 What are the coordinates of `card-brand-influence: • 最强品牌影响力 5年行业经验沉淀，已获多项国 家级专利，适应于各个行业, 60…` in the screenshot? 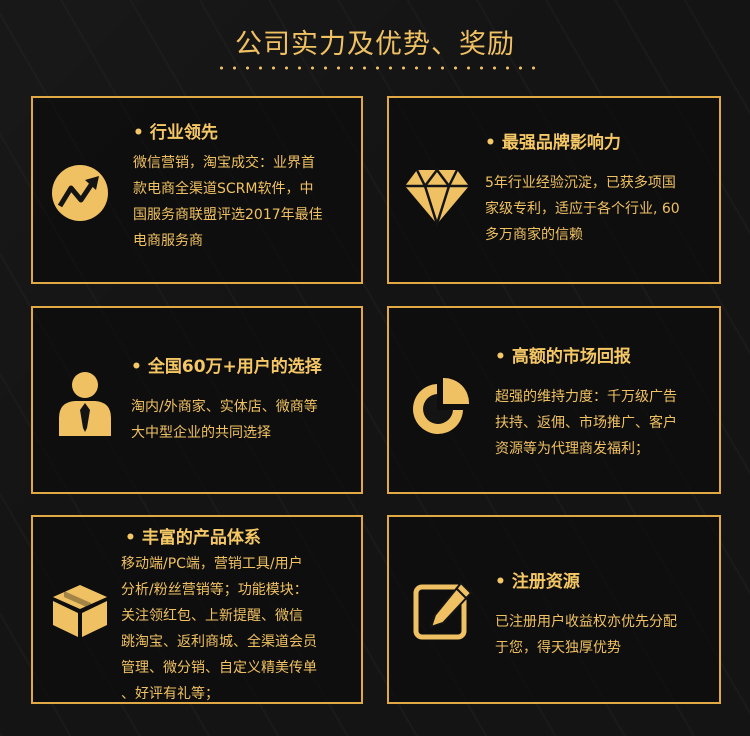 It's located at (554, 190).